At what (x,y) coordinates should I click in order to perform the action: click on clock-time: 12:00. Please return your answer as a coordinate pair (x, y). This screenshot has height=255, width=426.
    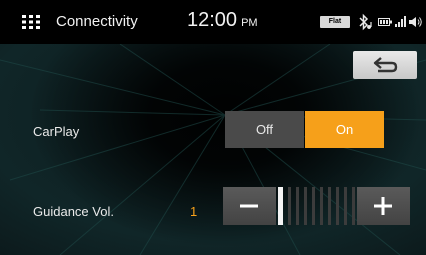
    Looking at the image, I should click on (212, 20).